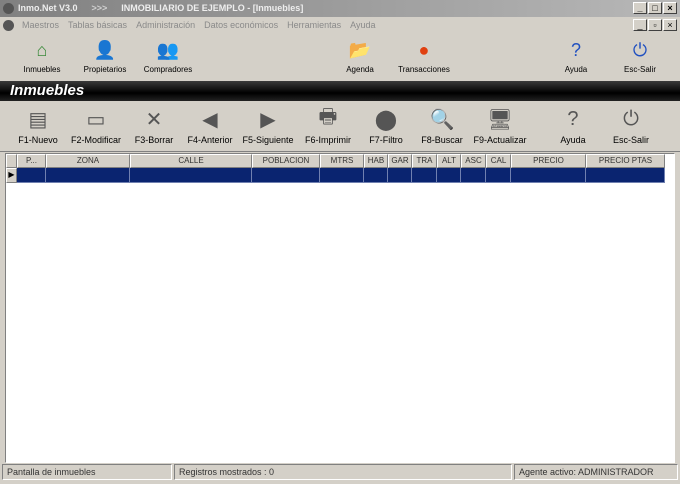 Image resolution: width=680 pixels, height=484 pixels. Describe the element at coordinates (473, 161) in the screenshot. I see `column-header-asc: ASC` at that location.